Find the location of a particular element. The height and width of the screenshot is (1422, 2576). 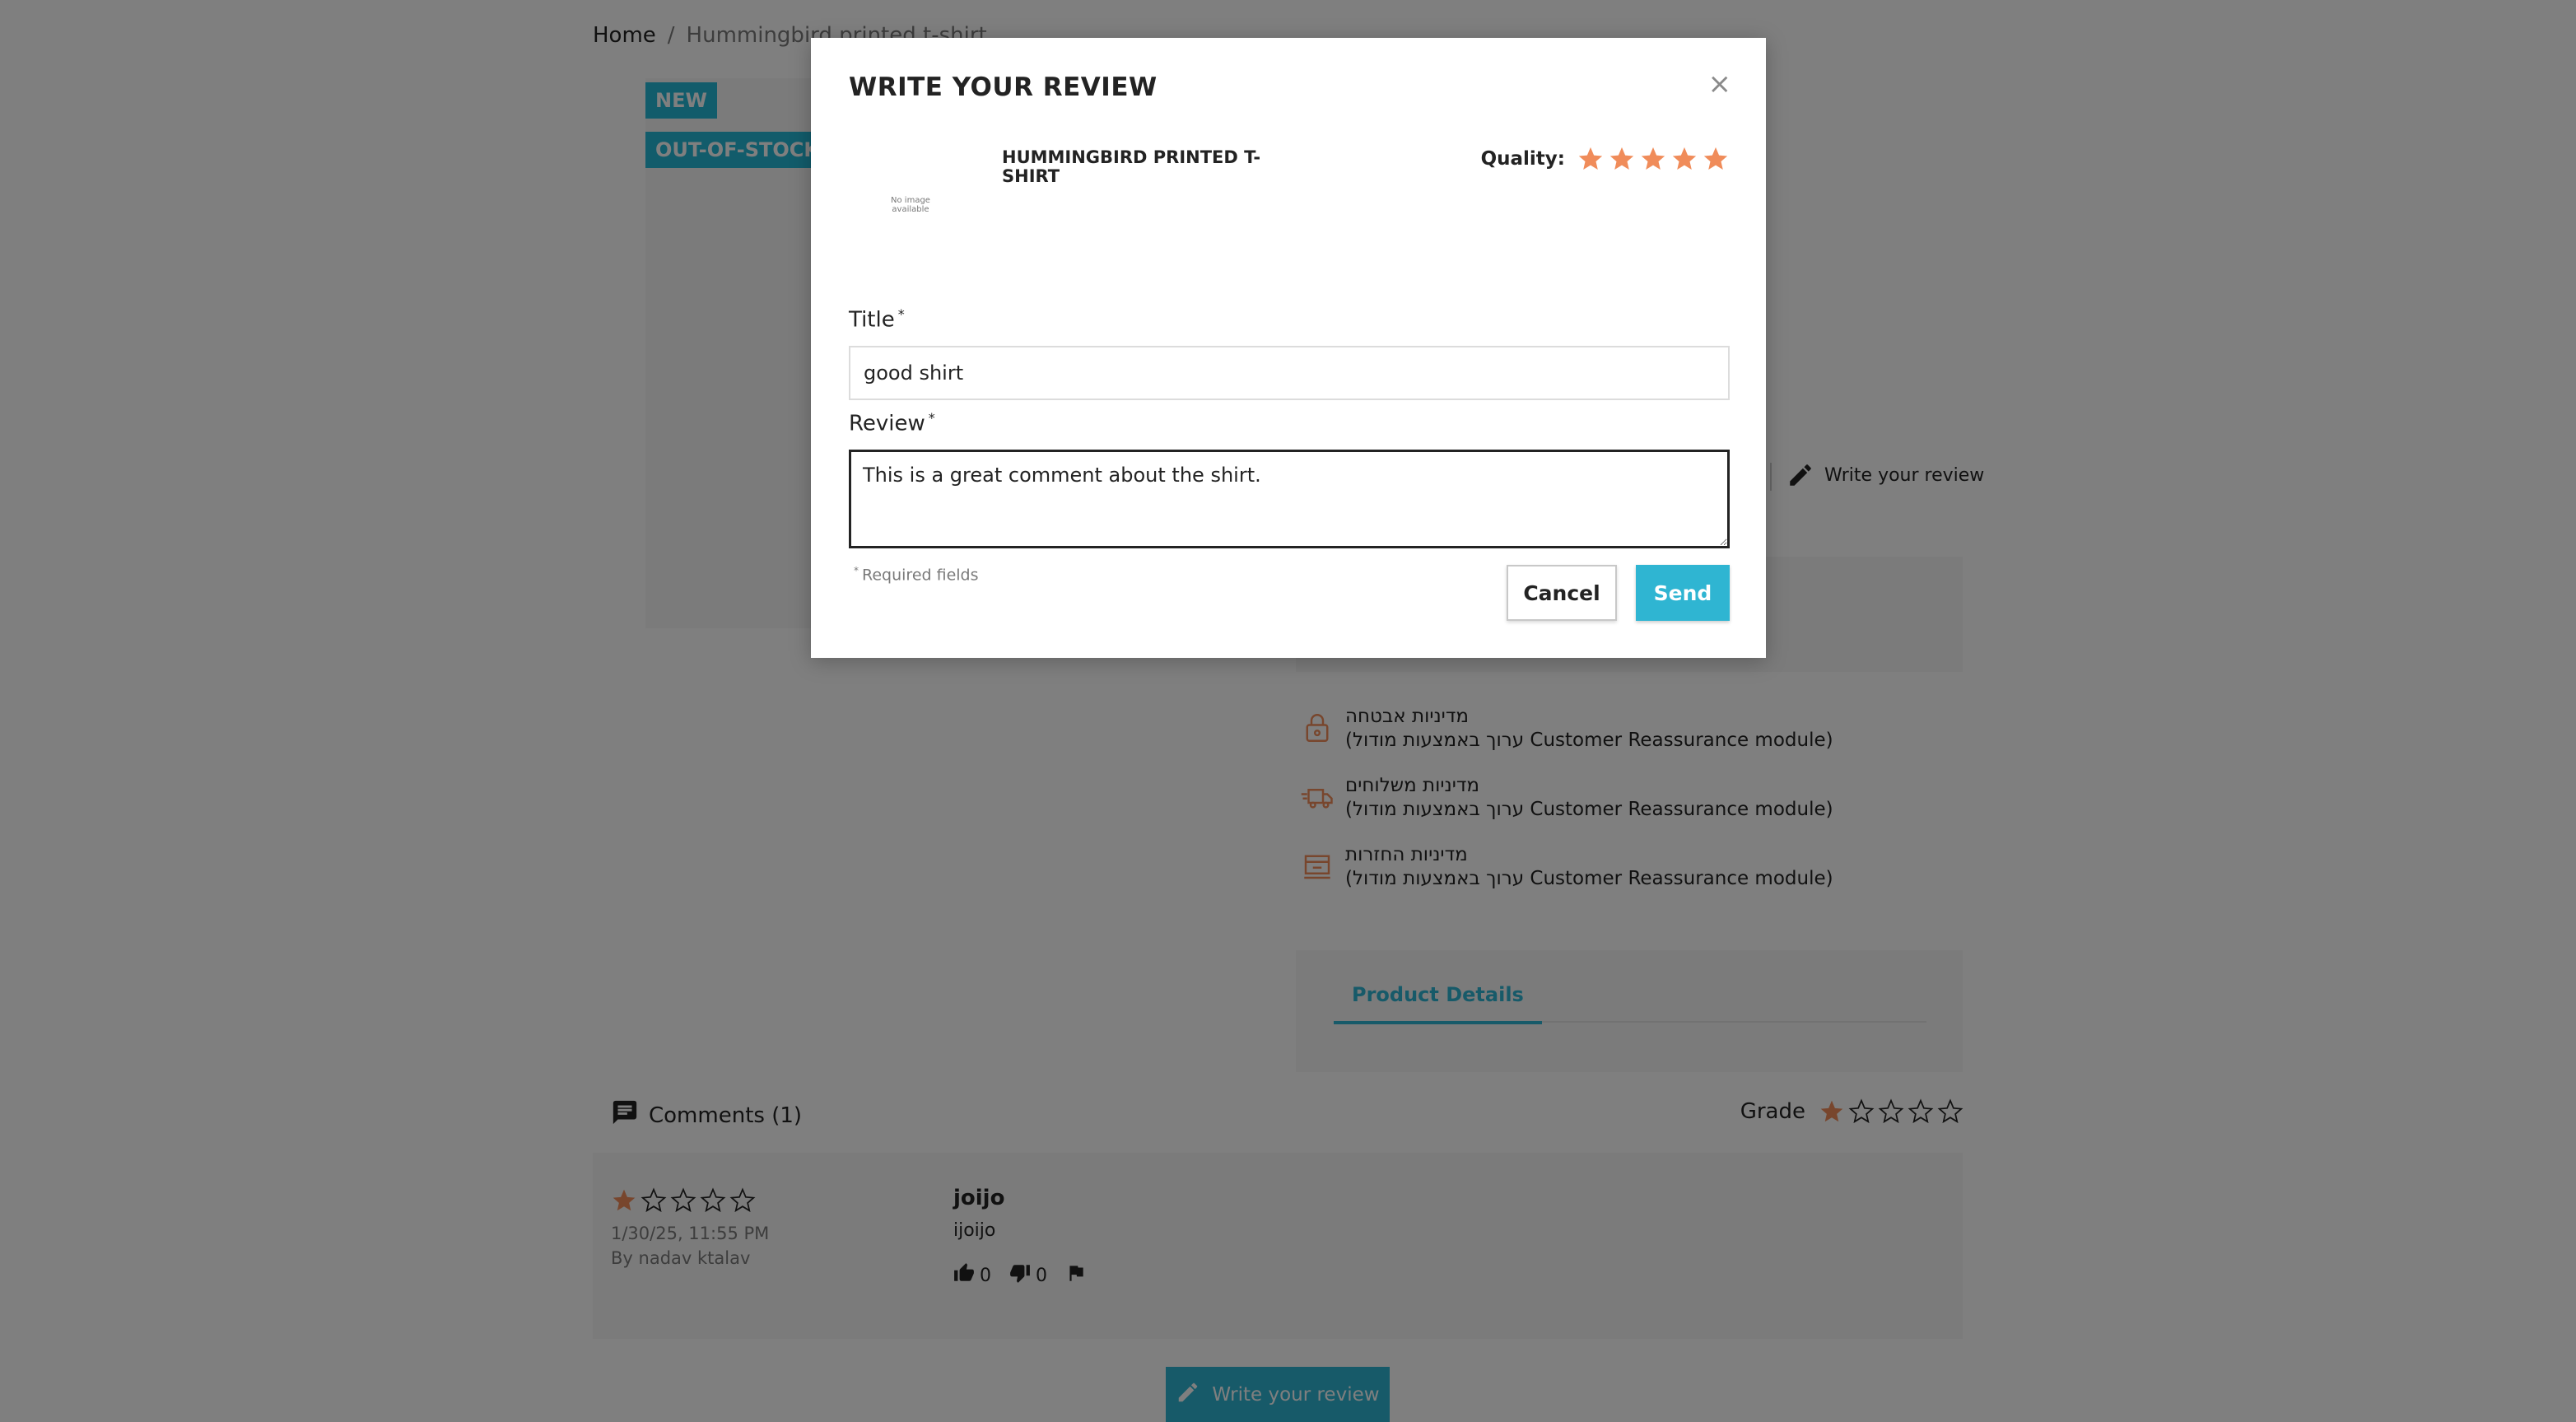

no-image-placeholder: No image available is located at coordinates (910, 205).